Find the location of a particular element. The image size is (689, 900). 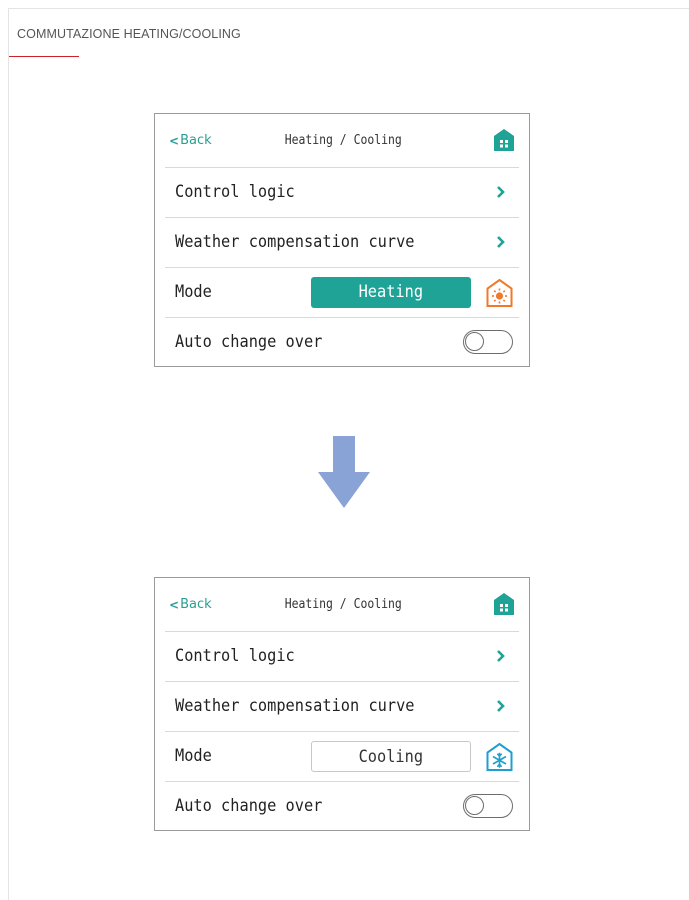

mode-row: Mode Cooling is located at coordinates (342, 756).